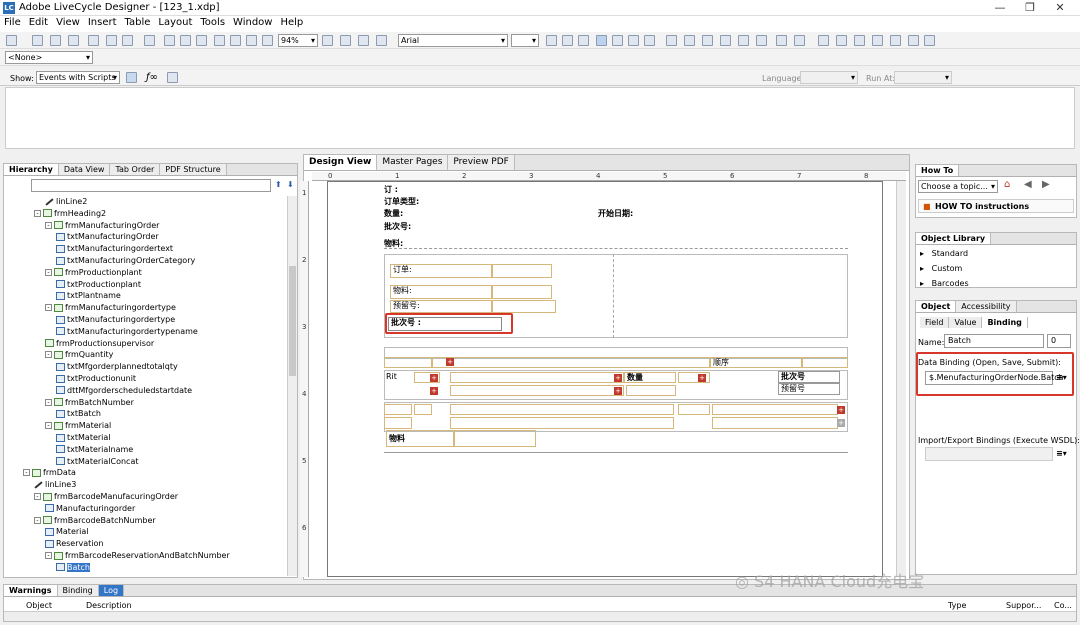 This screenshot has height=625, width=1080. I want to click on tab-how-to: How To, so click(938, 170).